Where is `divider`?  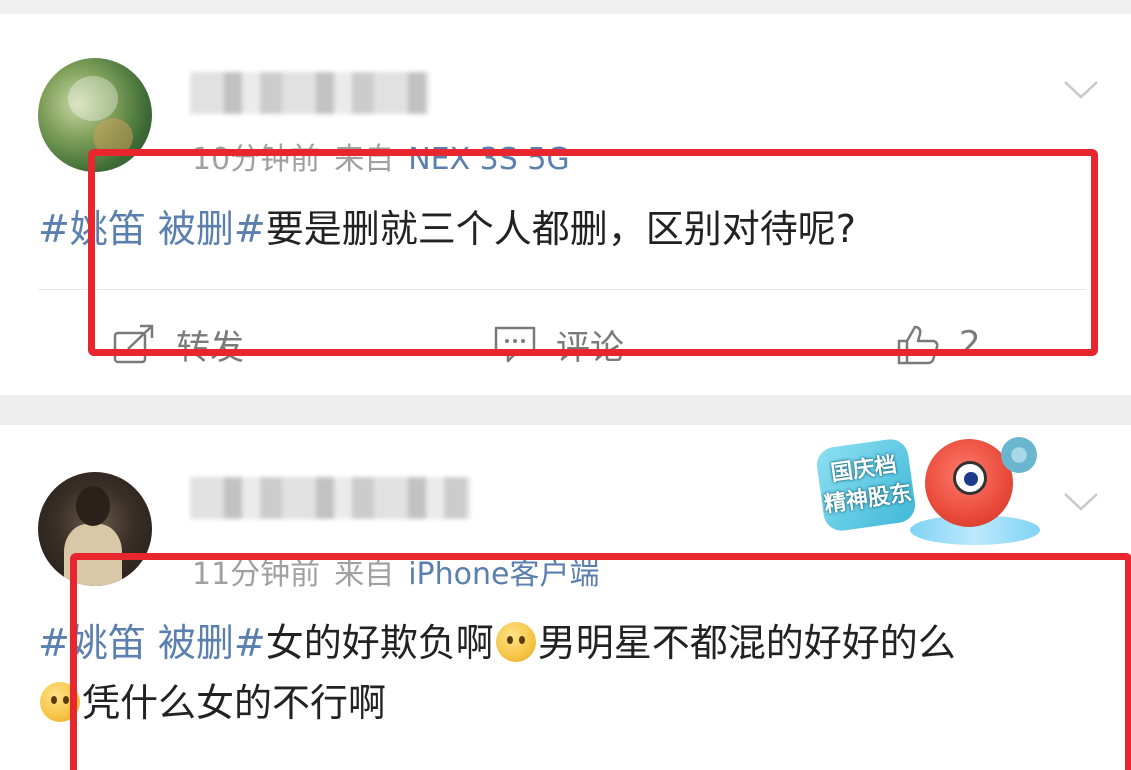 divider is located at coordinates (562, 289).